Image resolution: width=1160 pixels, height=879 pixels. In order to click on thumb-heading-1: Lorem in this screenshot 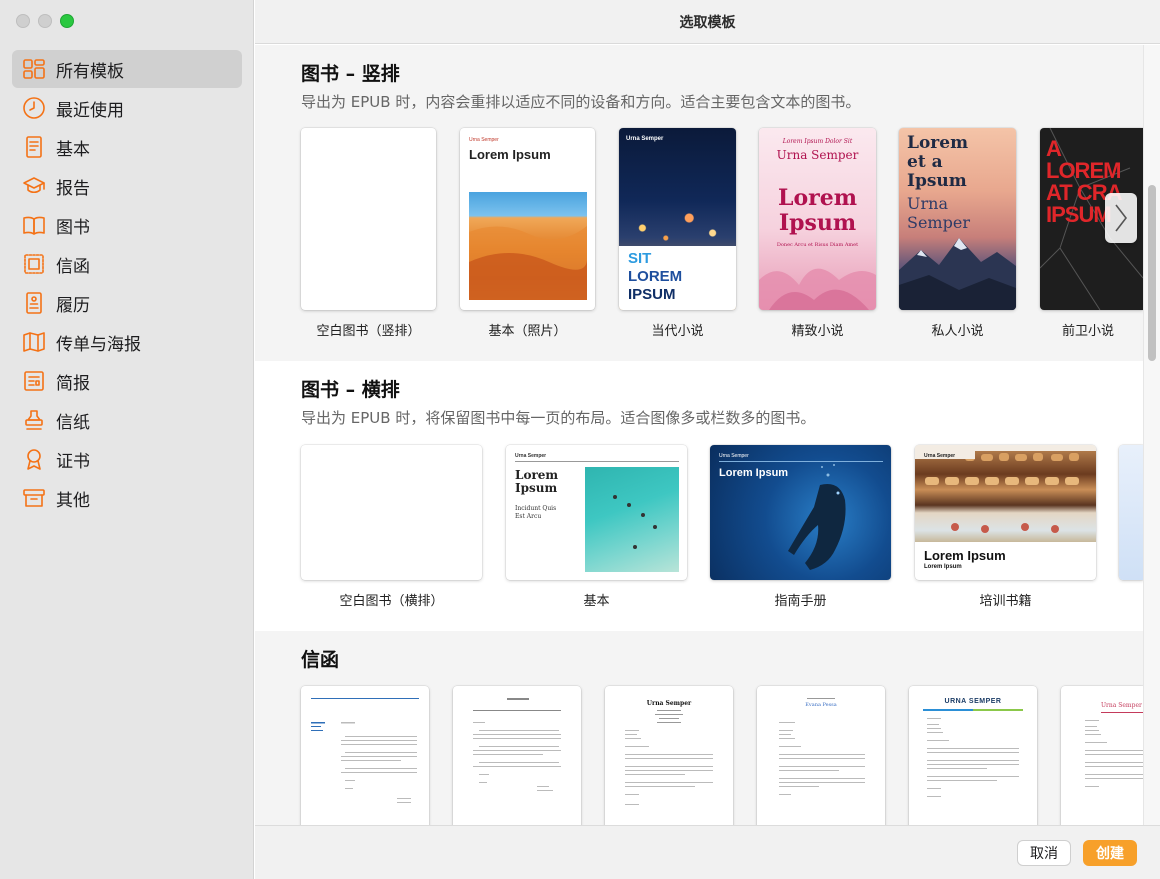, I will do `click(817, 198)`.